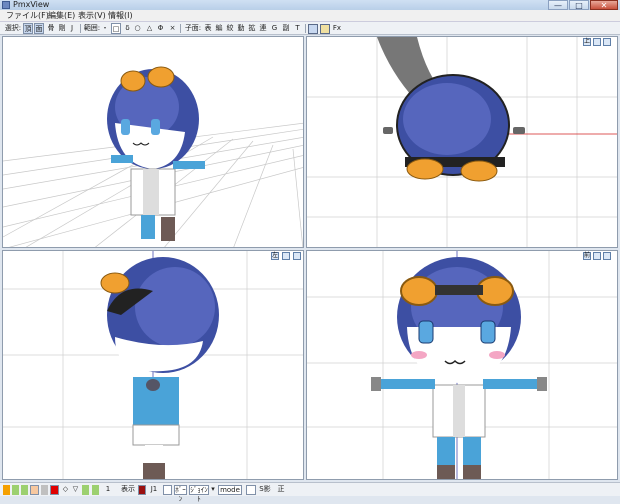 The width and height of the screenshot is (620, 504). I want to click on character-side-model, so click(159, 368).